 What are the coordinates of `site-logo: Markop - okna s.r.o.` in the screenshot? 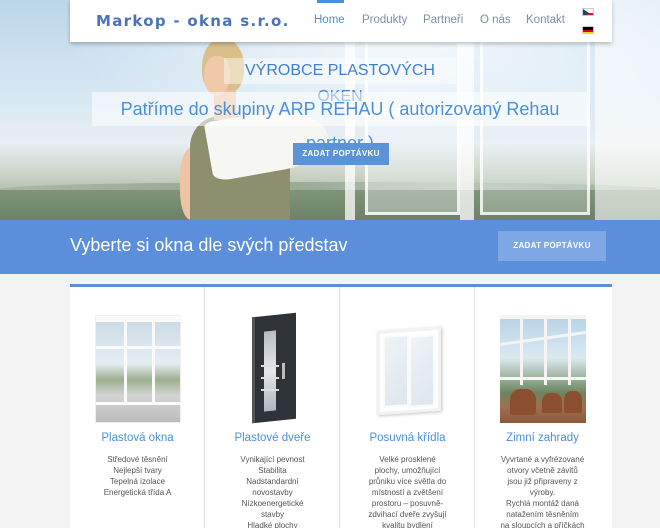 It's located at (193, 21).